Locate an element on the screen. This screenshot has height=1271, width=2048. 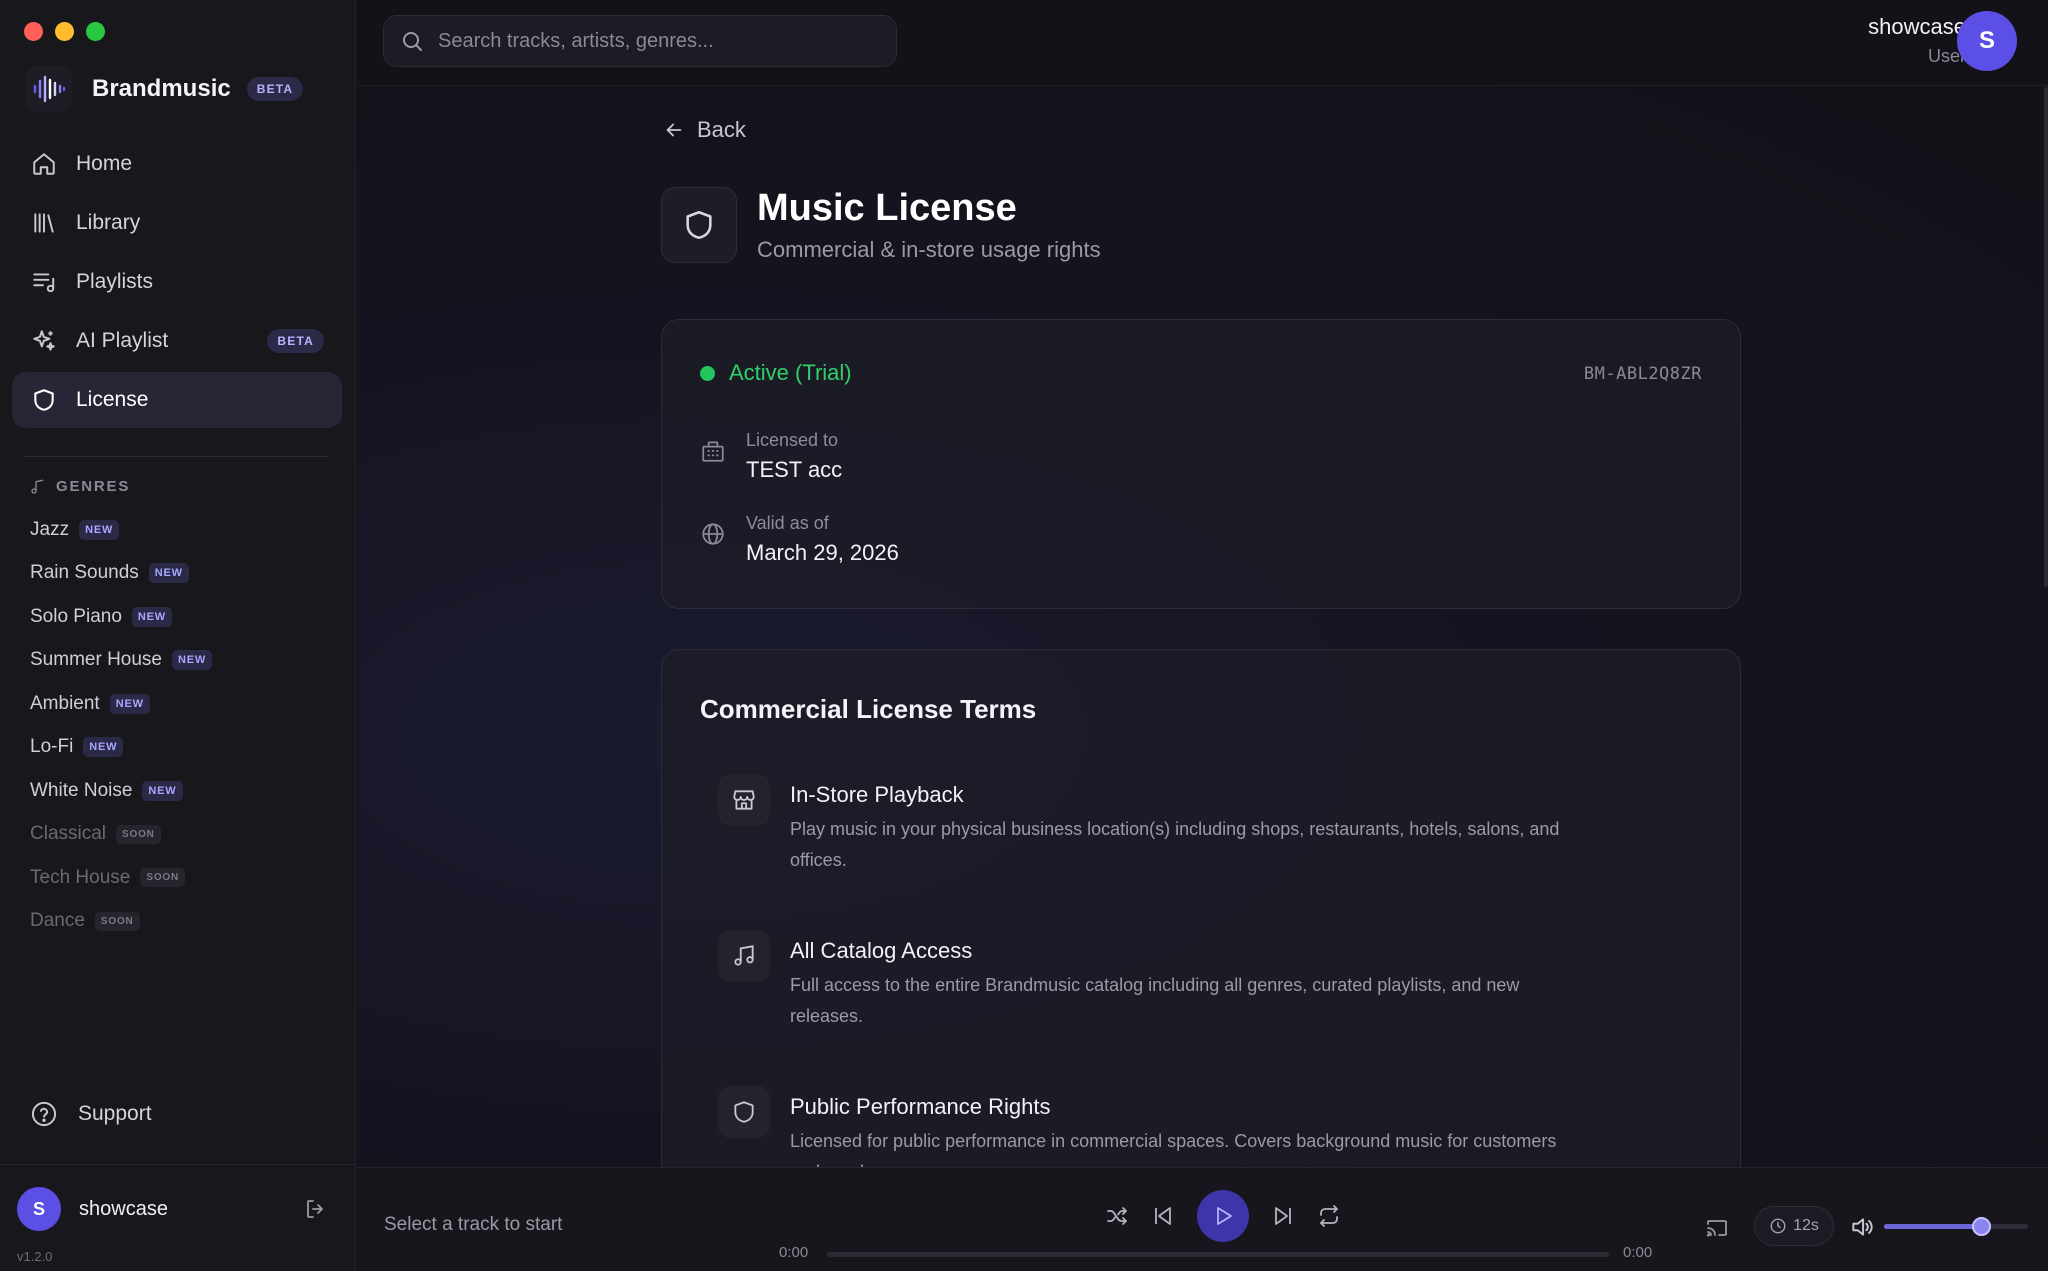
volume-icon is located at coordinates (1862, 1227).